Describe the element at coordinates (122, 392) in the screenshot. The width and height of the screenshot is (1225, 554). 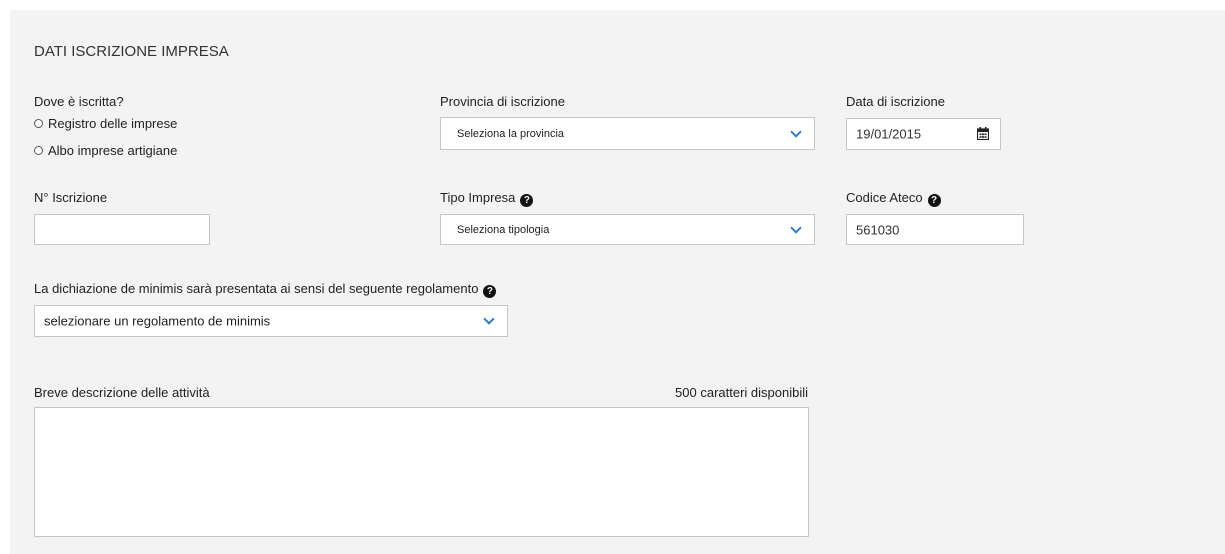
I see `descrizione-label: Breve descrizione delle attività` at that location.